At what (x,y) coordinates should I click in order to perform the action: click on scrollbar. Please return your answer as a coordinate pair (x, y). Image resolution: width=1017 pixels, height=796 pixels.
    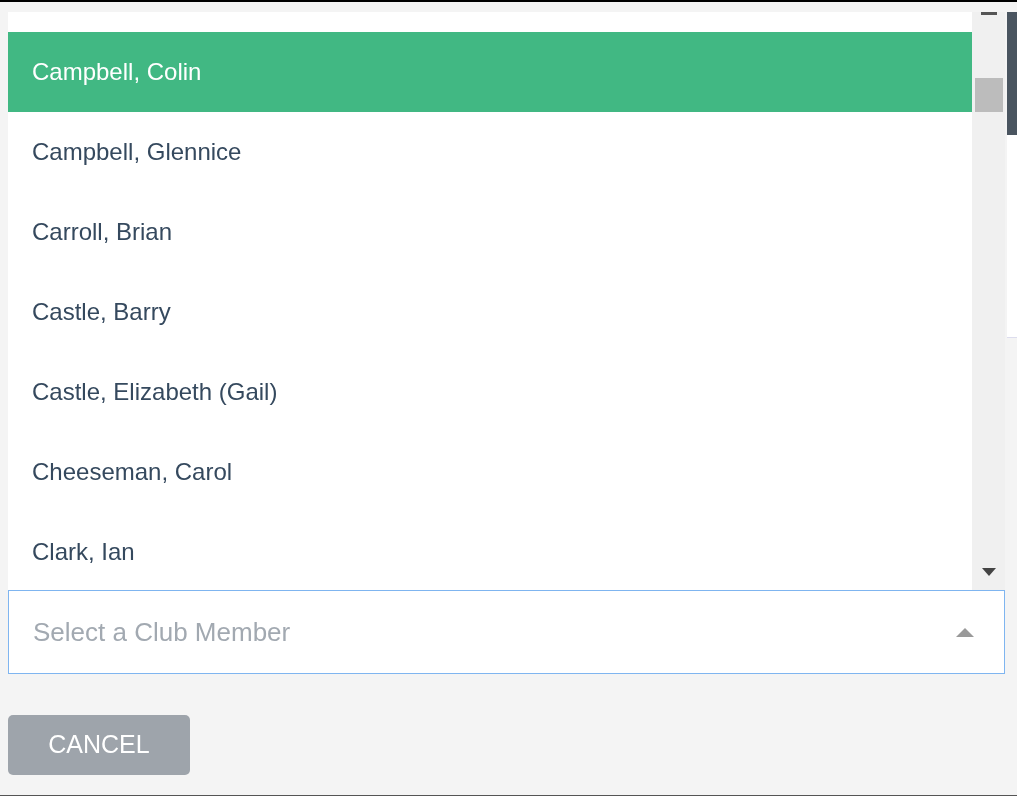
    Looking at the image, I should click on (988, 301).